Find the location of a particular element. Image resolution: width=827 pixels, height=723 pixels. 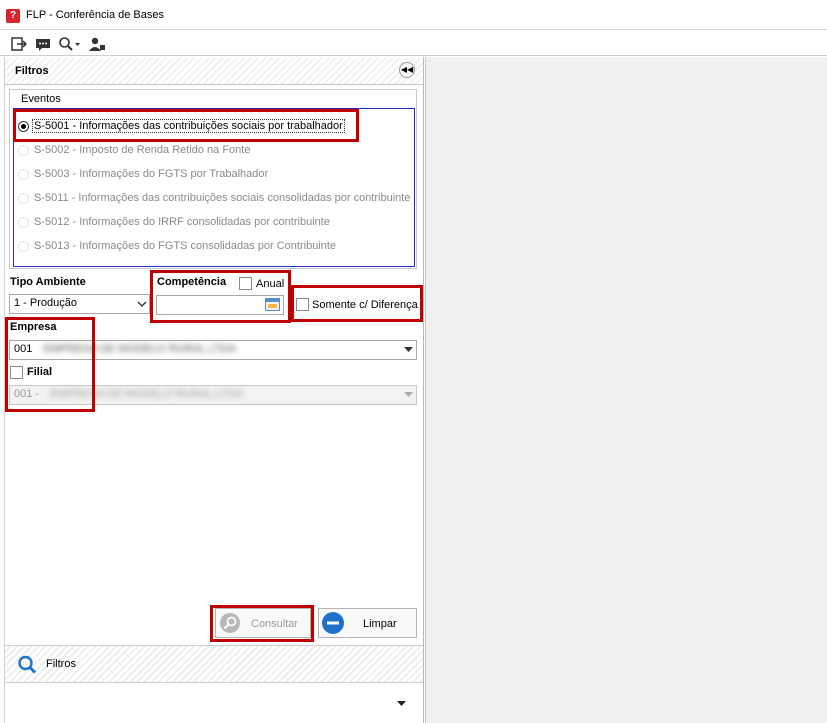

title-bar: ? FLP - Conferência de Bases is located at coordinates (413, 15).